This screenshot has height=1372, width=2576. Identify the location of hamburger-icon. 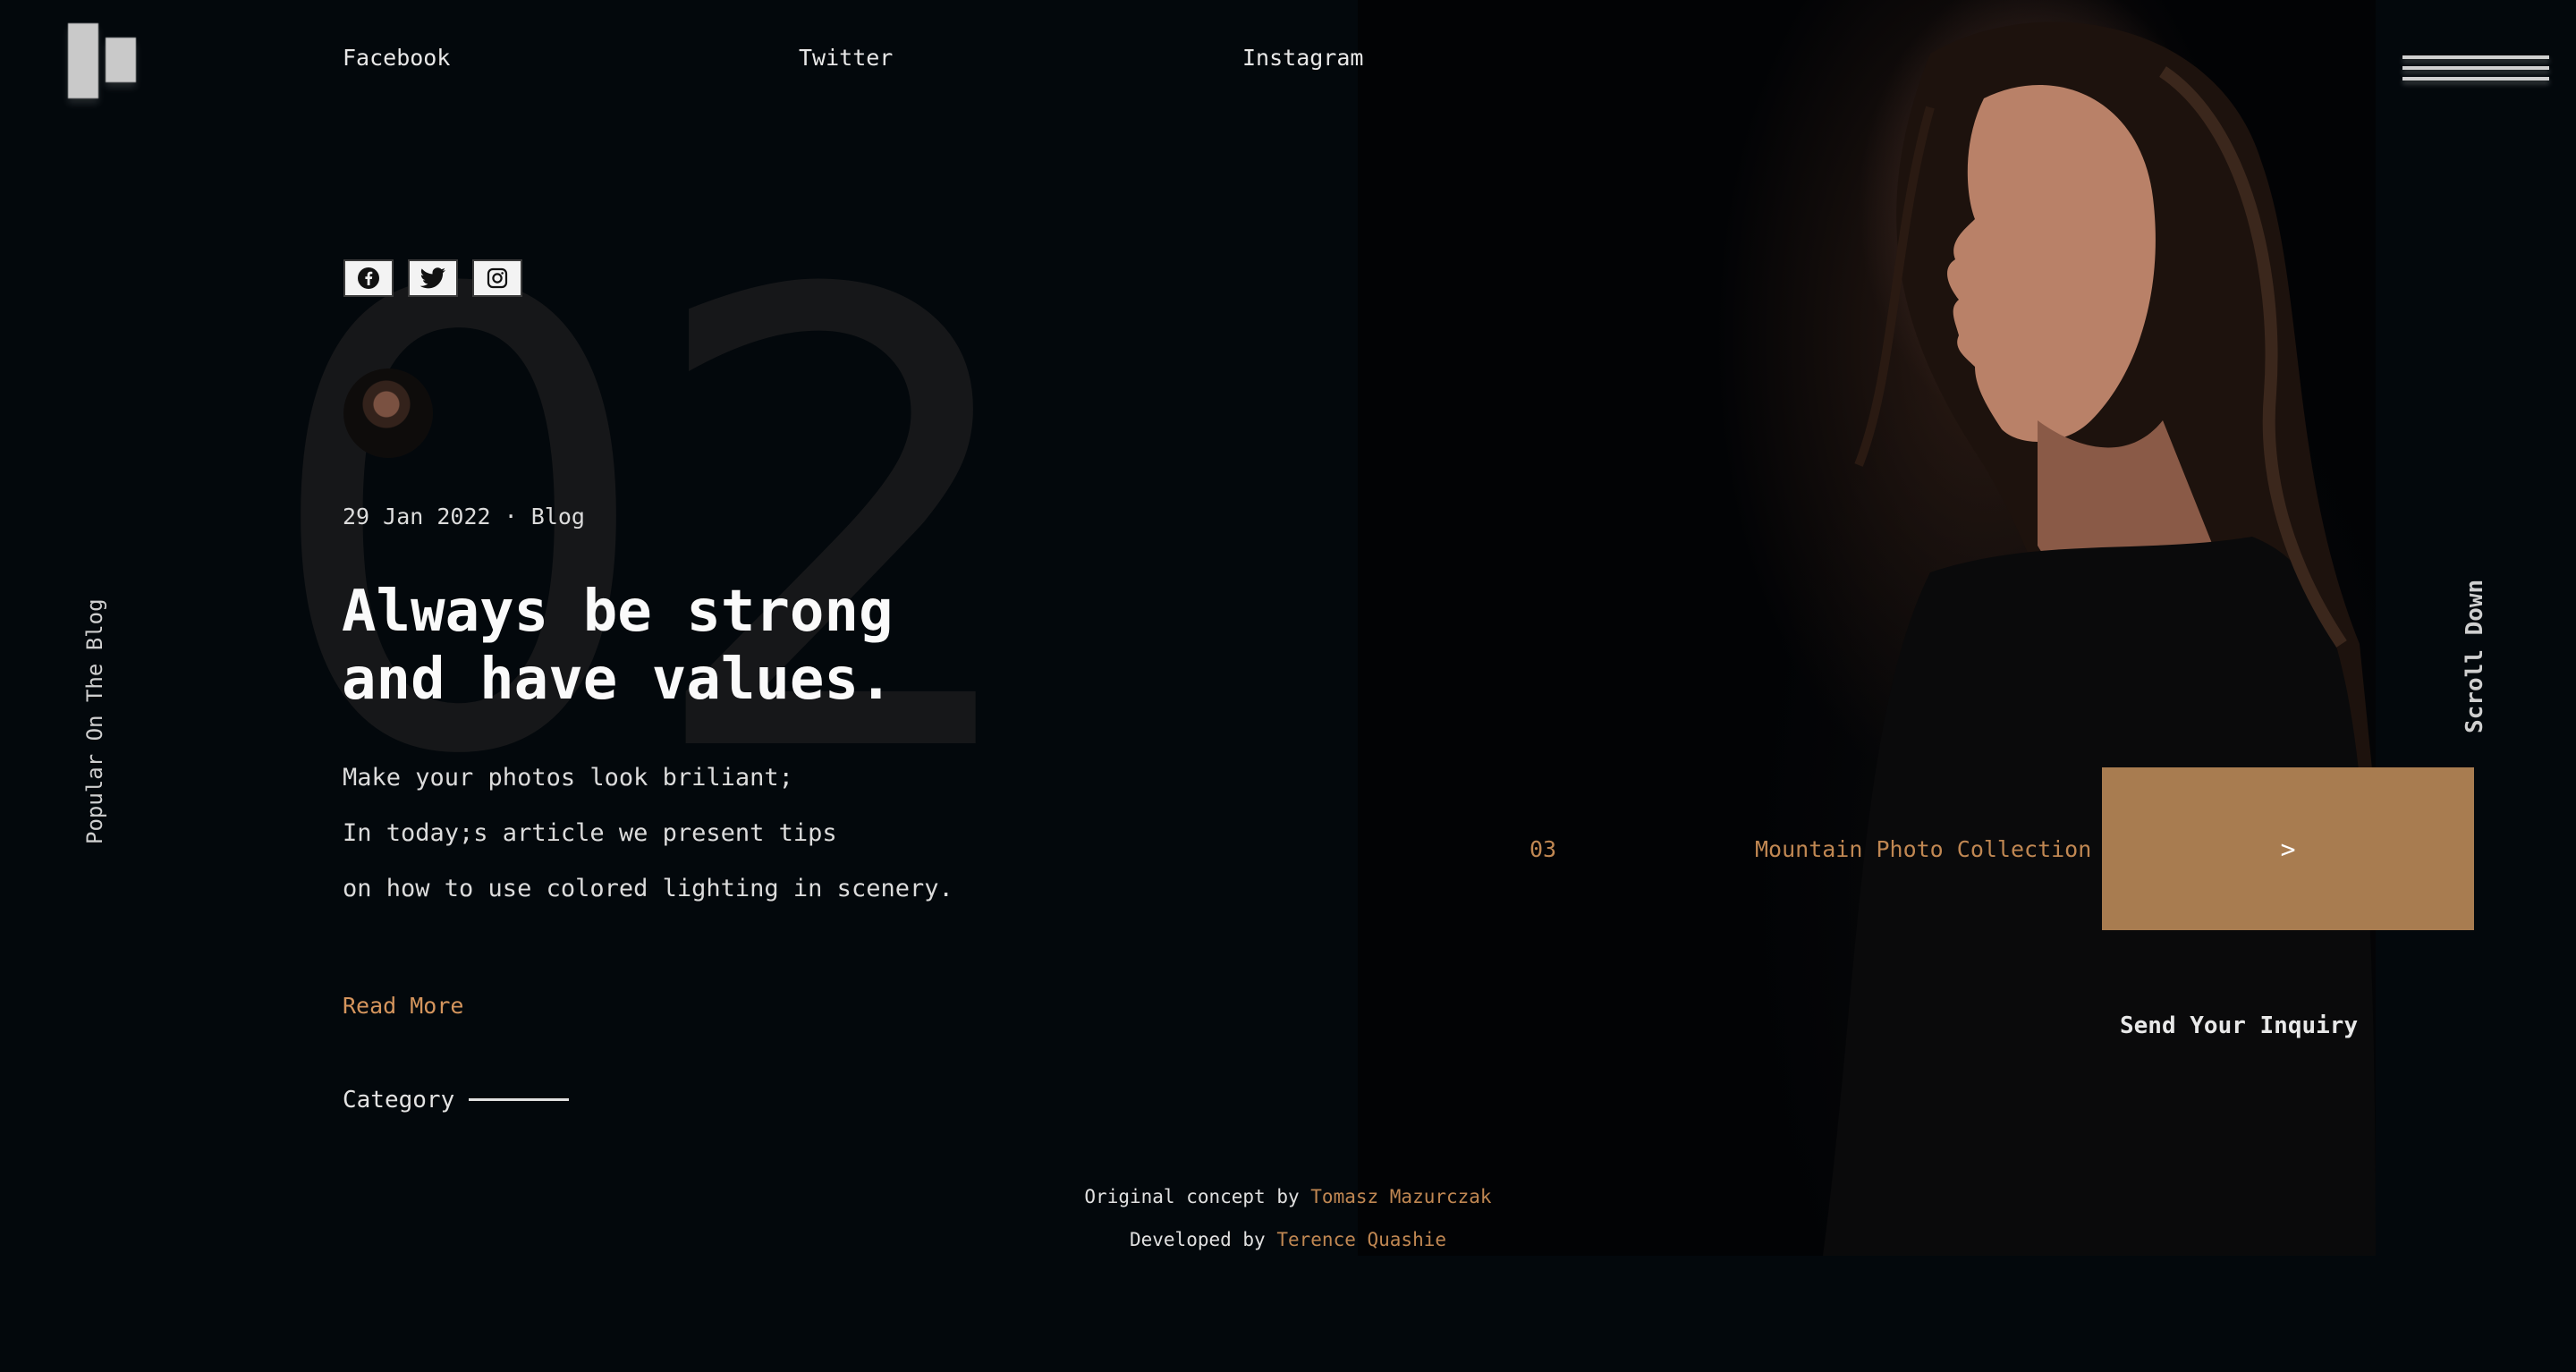
(2475, 69).